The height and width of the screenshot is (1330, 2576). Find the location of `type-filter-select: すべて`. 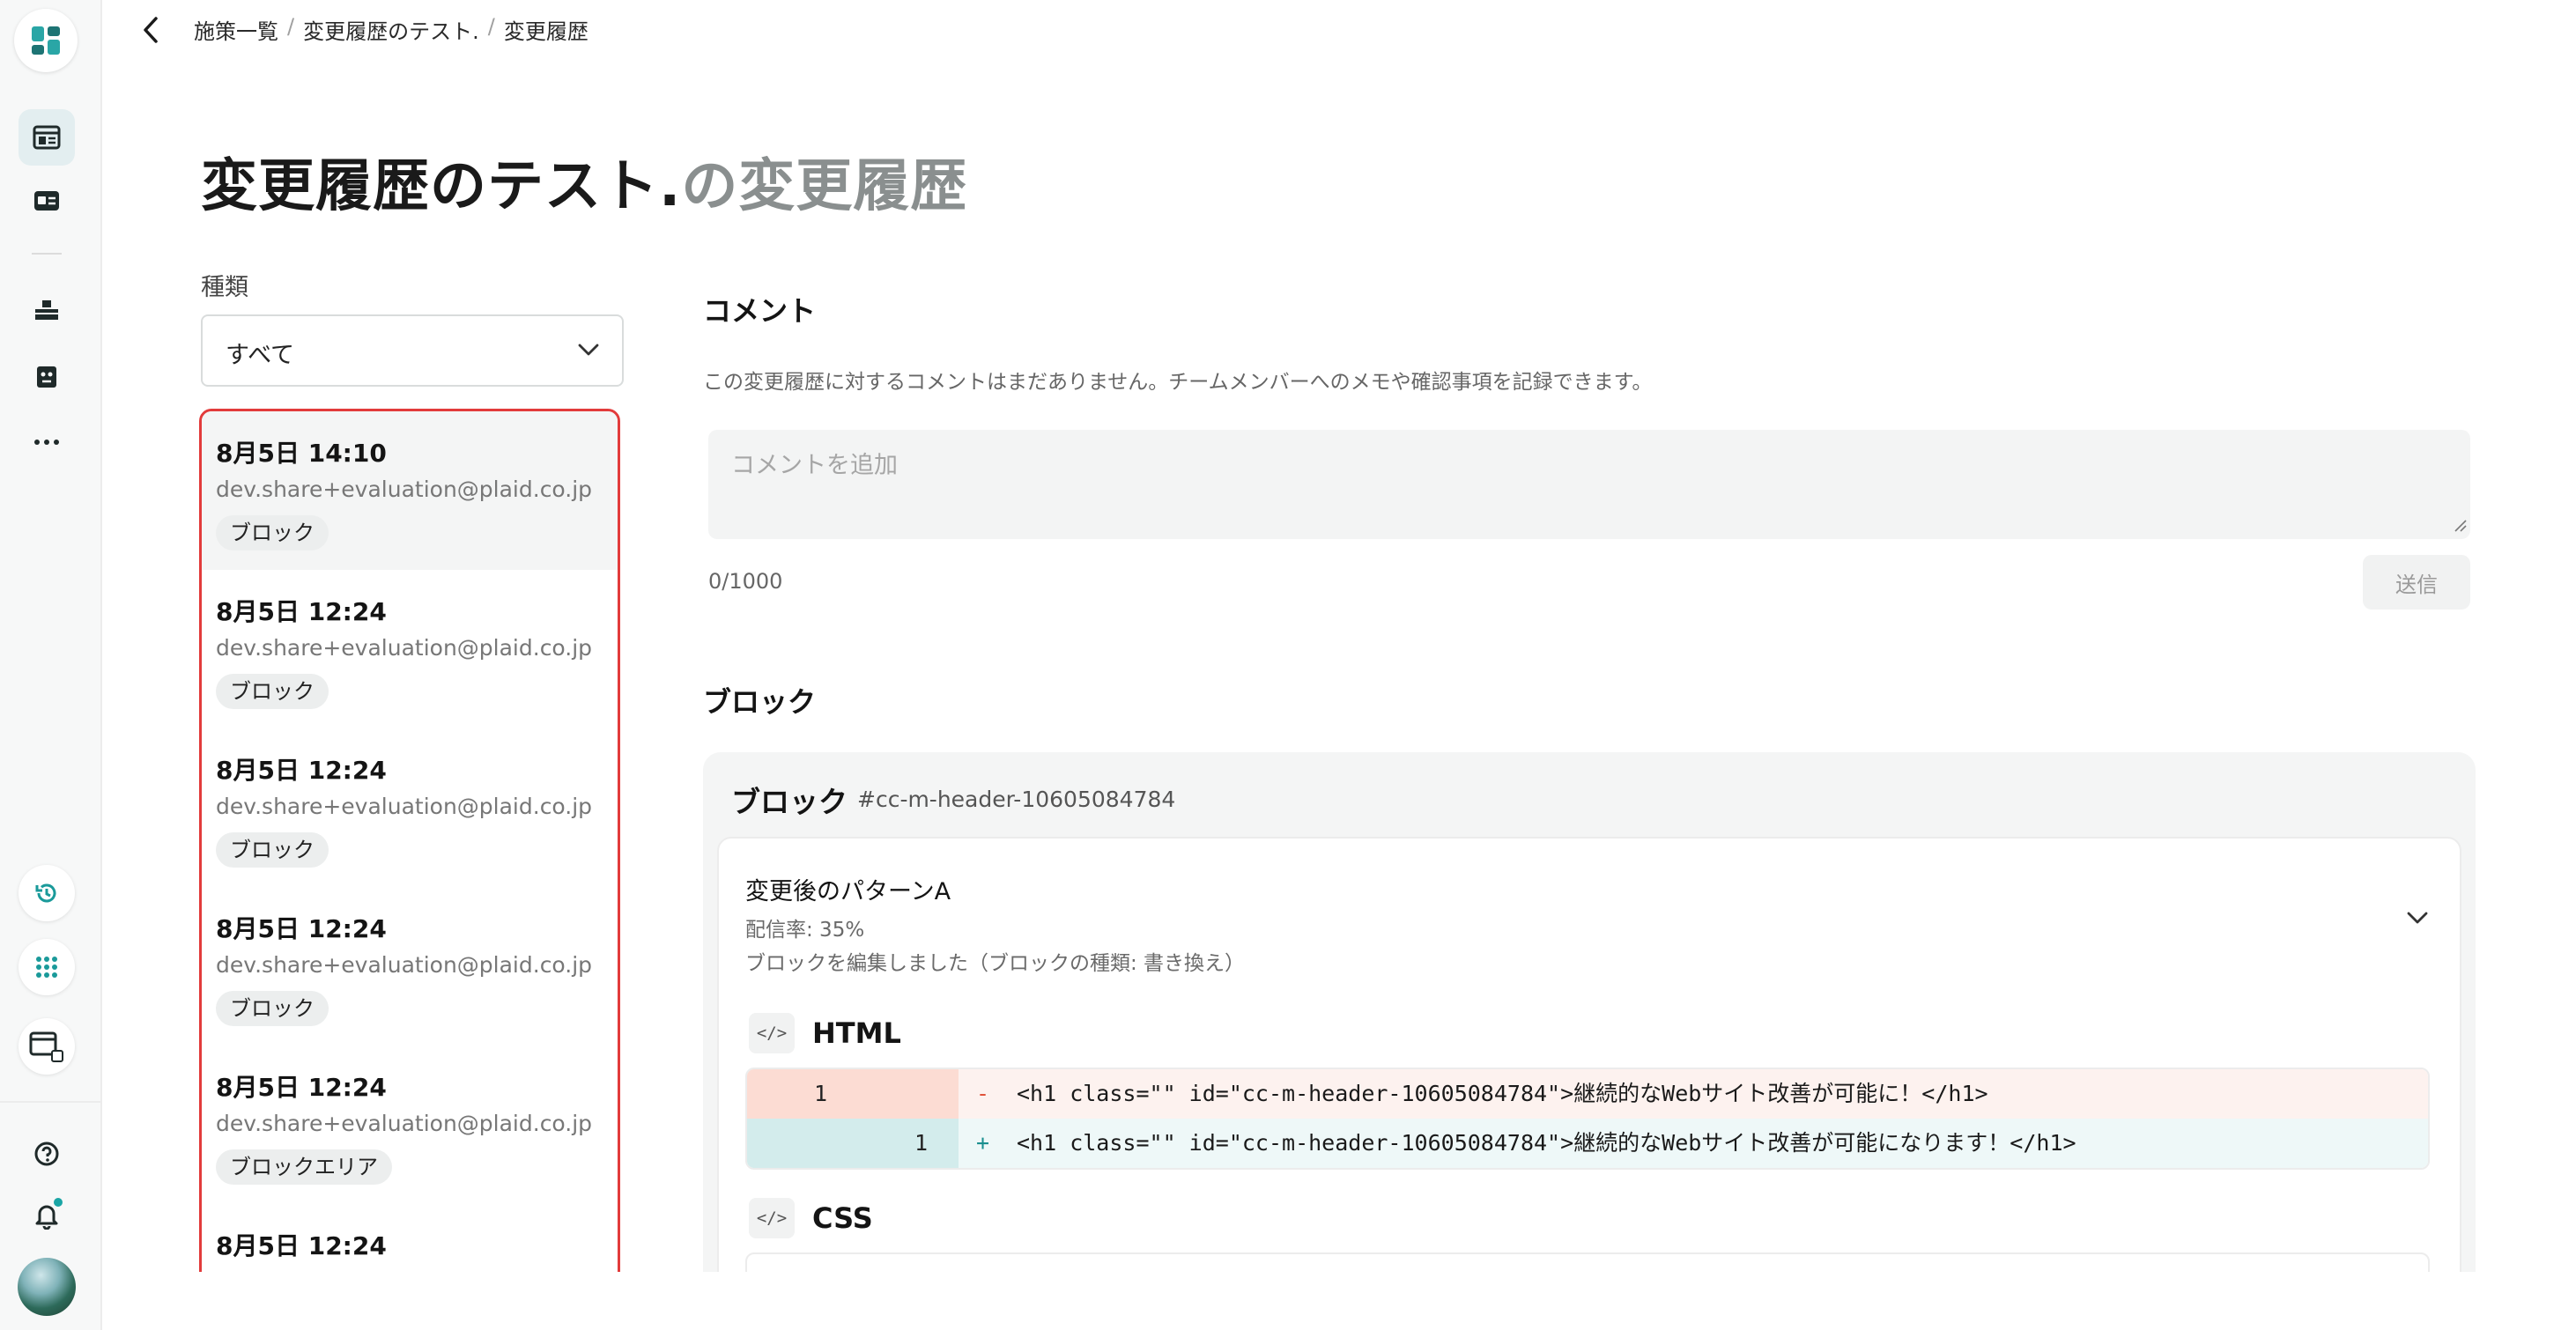

type-filter-select: すべて is located at coordinates (413, 350).